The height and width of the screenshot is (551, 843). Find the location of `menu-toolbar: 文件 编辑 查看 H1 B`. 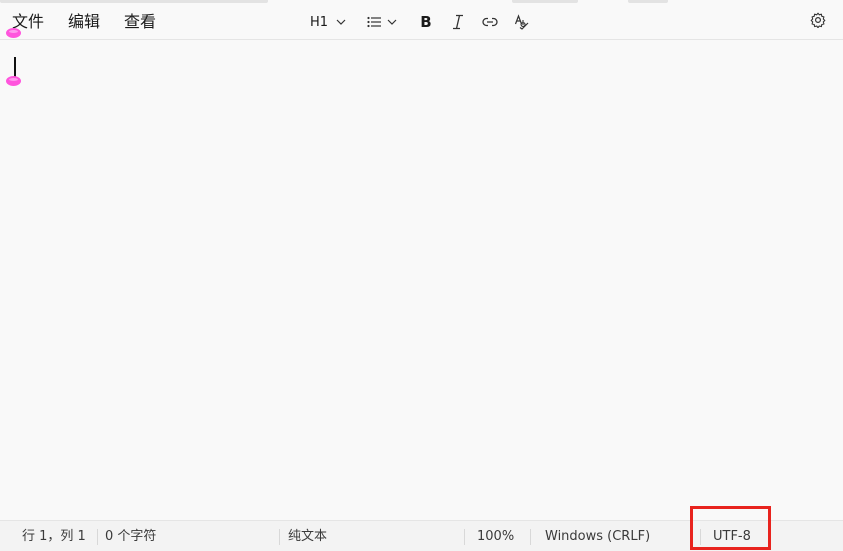

menu-toolbar: 文件 编辑 查看 H1 B is located at coordinates (421, 22).